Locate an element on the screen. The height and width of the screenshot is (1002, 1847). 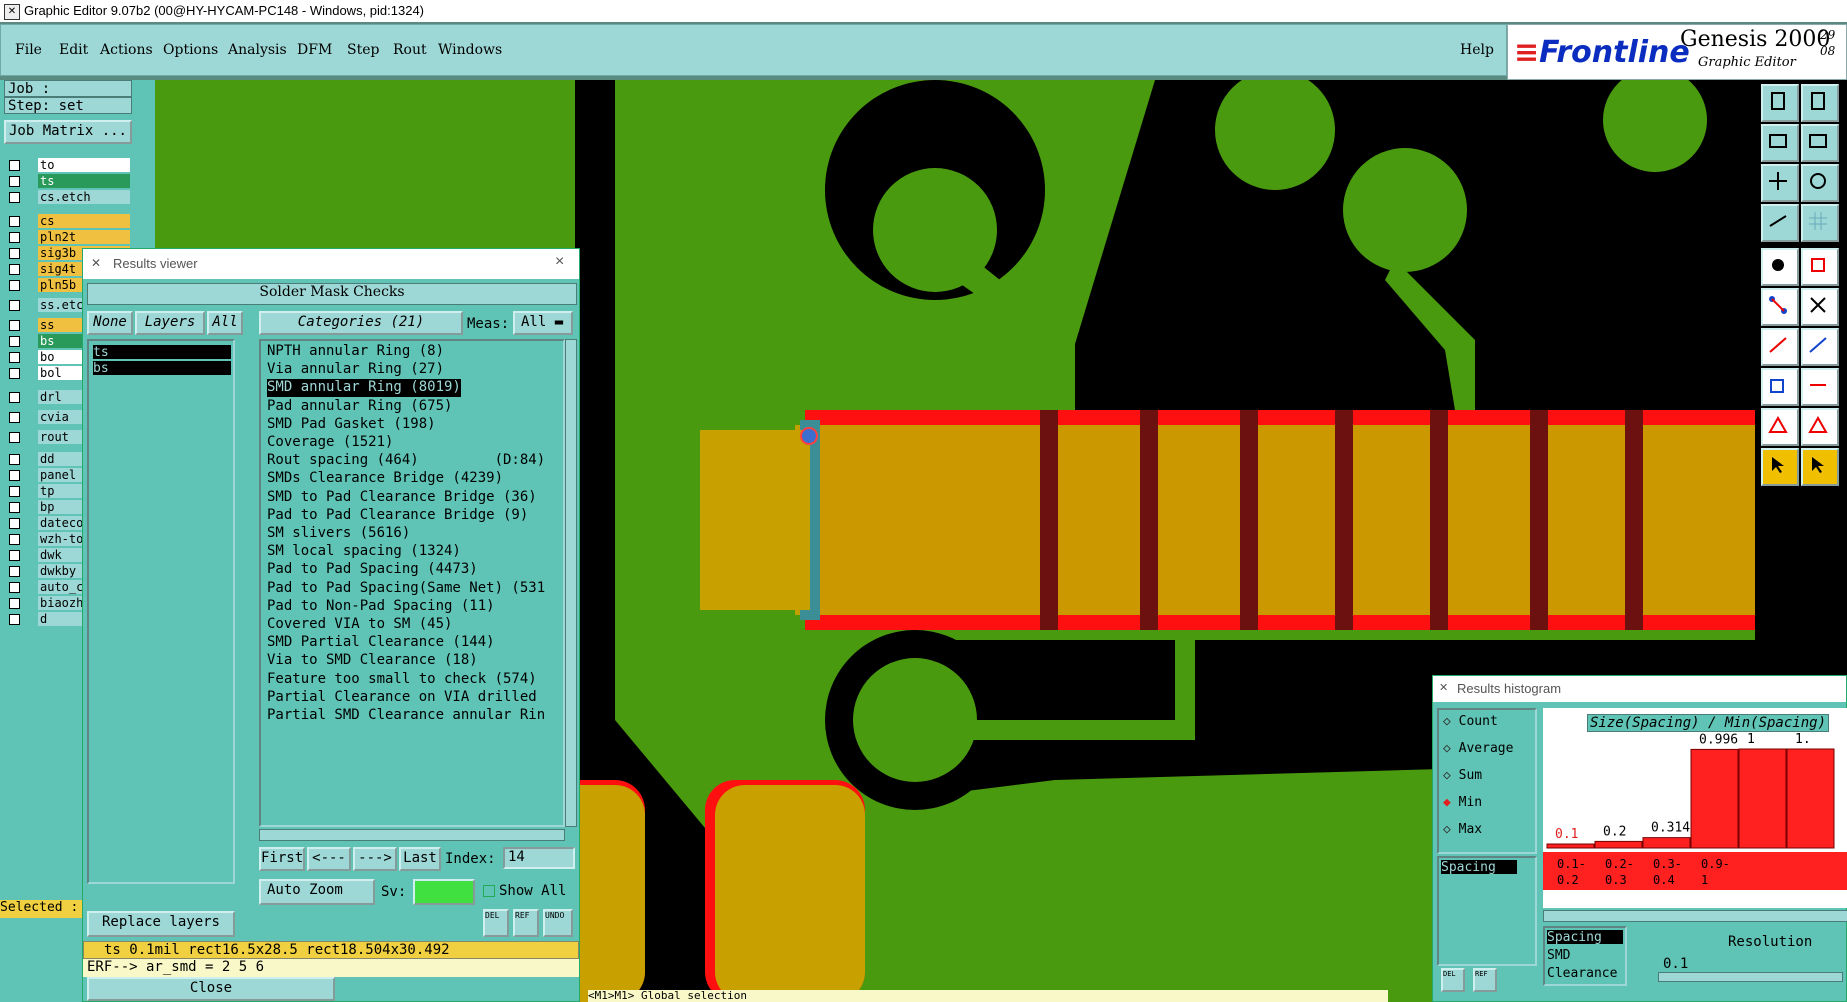
layer-row-cs: cs is located at coordinates (68, 221).